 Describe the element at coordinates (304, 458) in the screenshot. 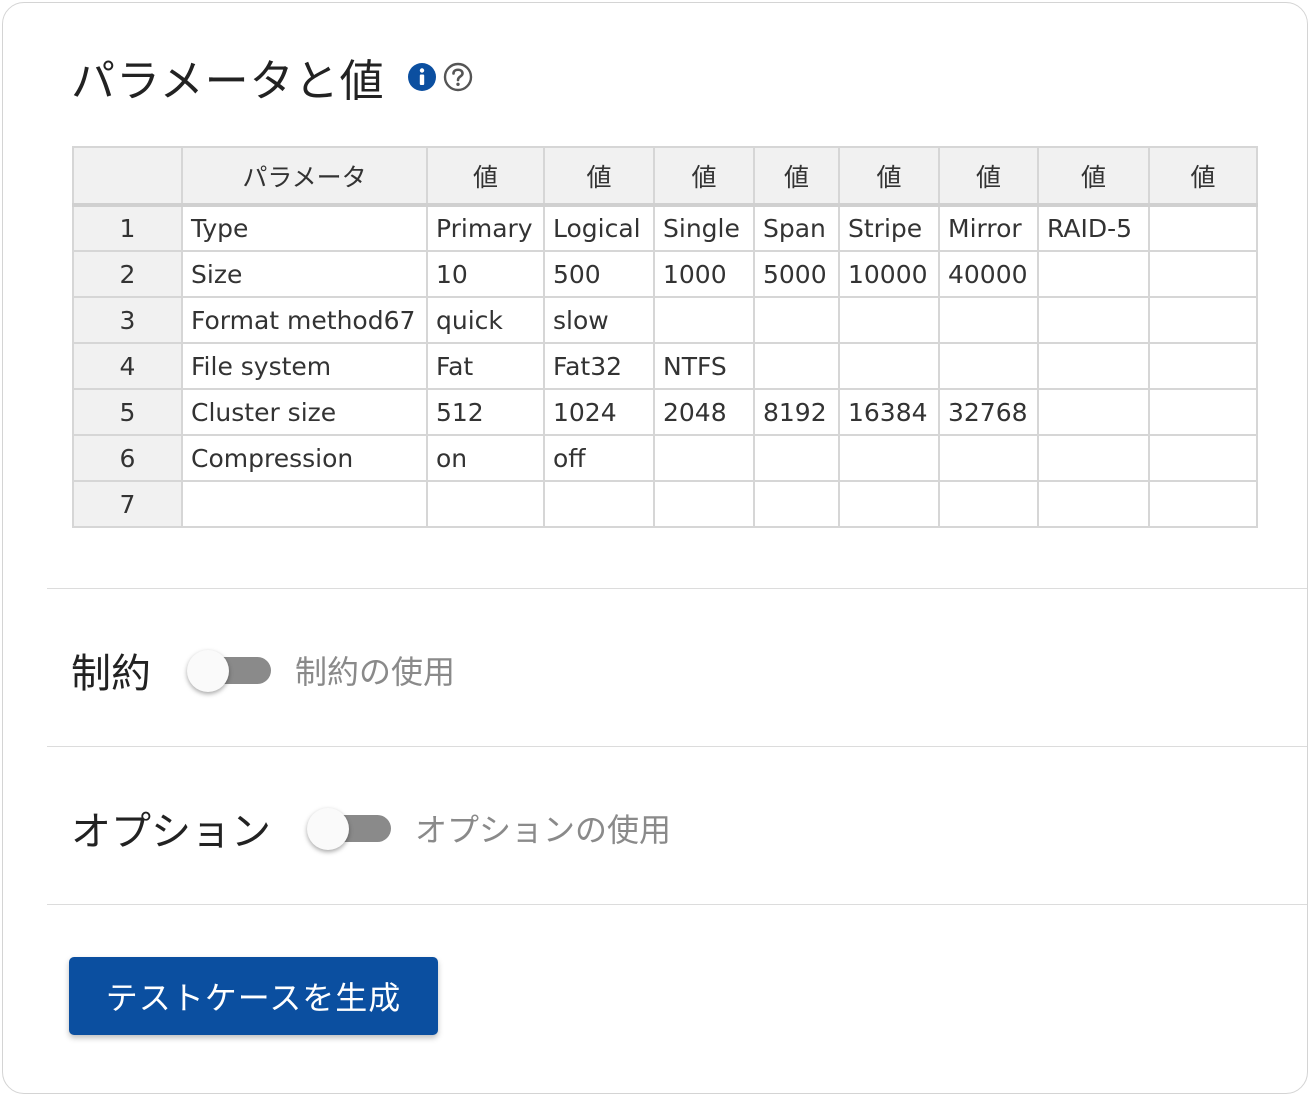

I see `parameter-cell: Compression` at that location.